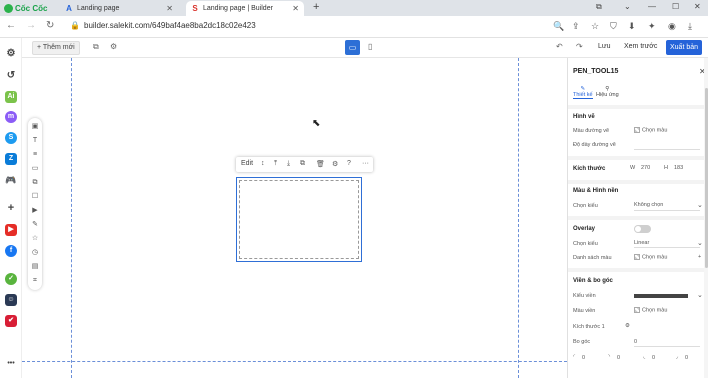 Image resolution: width=708 pixels, height=378 pixels. What do you see at coordinates (11, 251) in the screenshot?
I see `facebook-icon: f` at bounding box center [11, 251].